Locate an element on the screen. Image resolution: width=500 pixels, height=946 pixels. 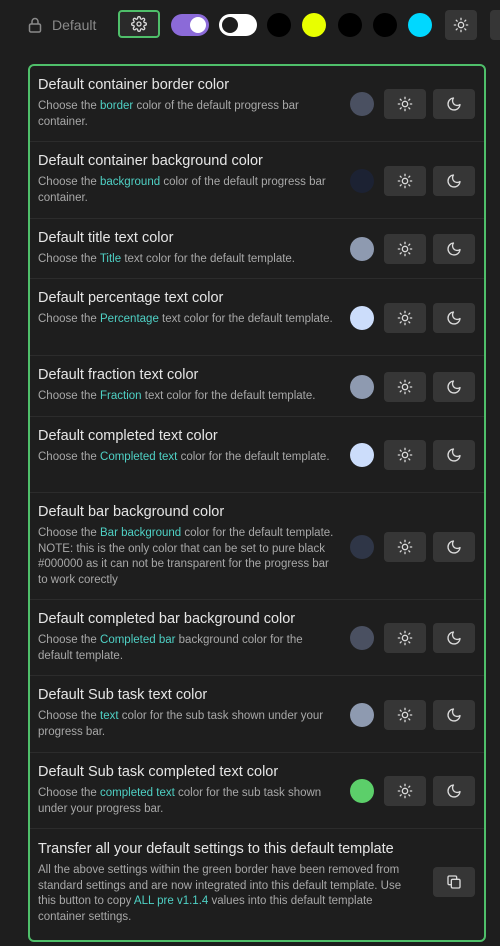
setting-title: Default container border color is located at coordinates (134, 85).